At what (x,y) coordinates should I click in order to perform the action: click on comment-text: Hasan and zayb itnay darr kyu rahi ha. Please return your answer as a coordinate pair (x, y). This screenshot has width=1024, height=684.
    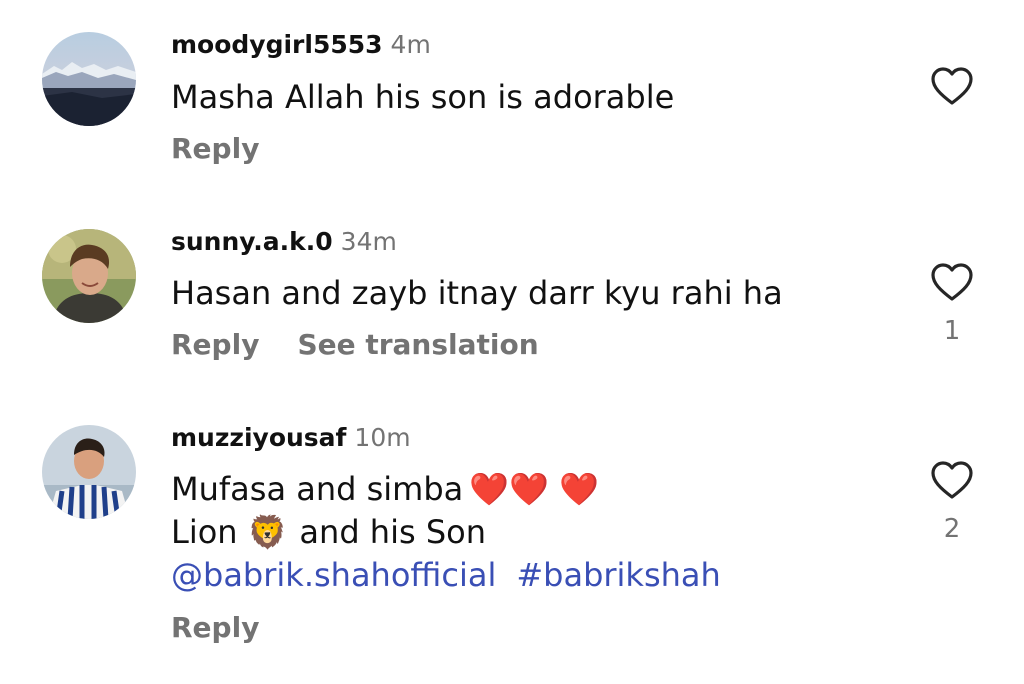
    Looking at the image, I should click on (477, 293).